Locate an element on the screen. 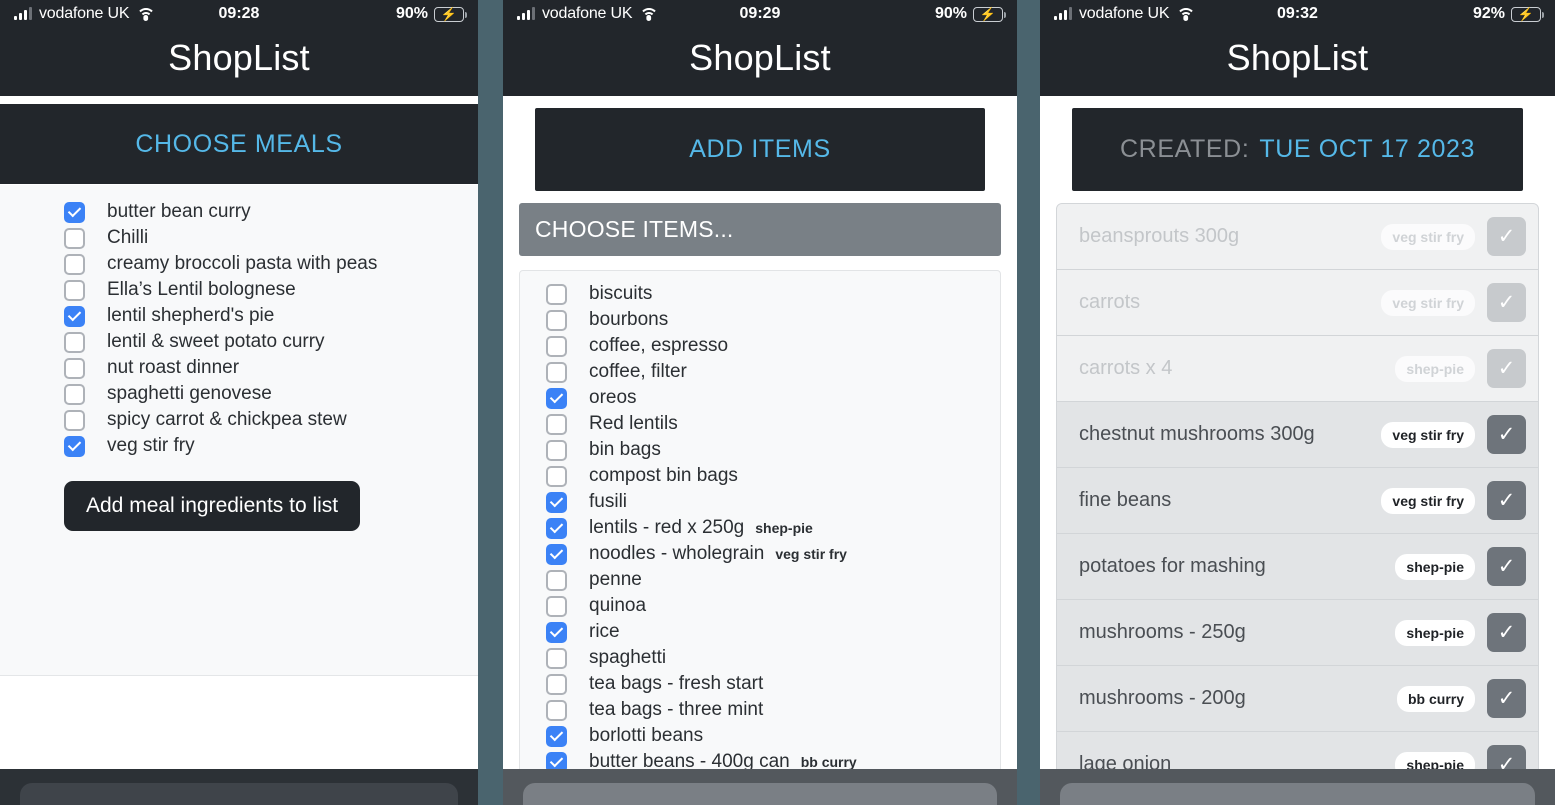  add-items-button: ADD ITEMS is located at coordinates (760, 149).